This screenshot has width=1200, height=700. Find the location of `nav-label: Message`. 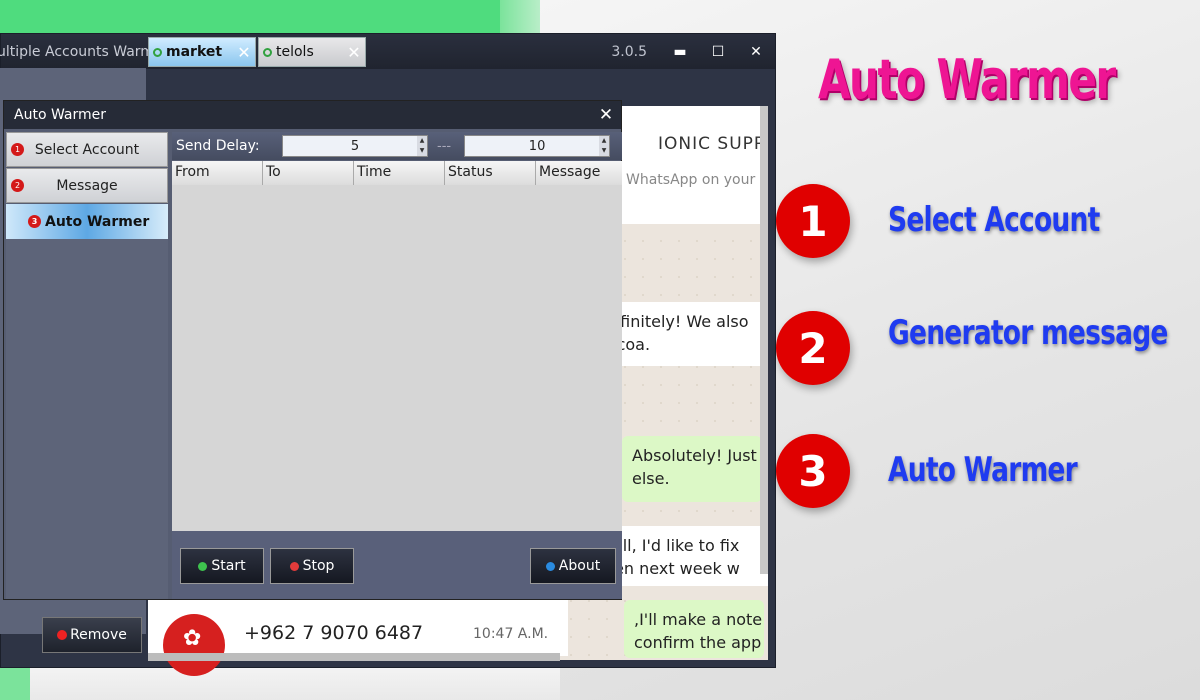

nav-label: Message is located at coordinates (87, 185).